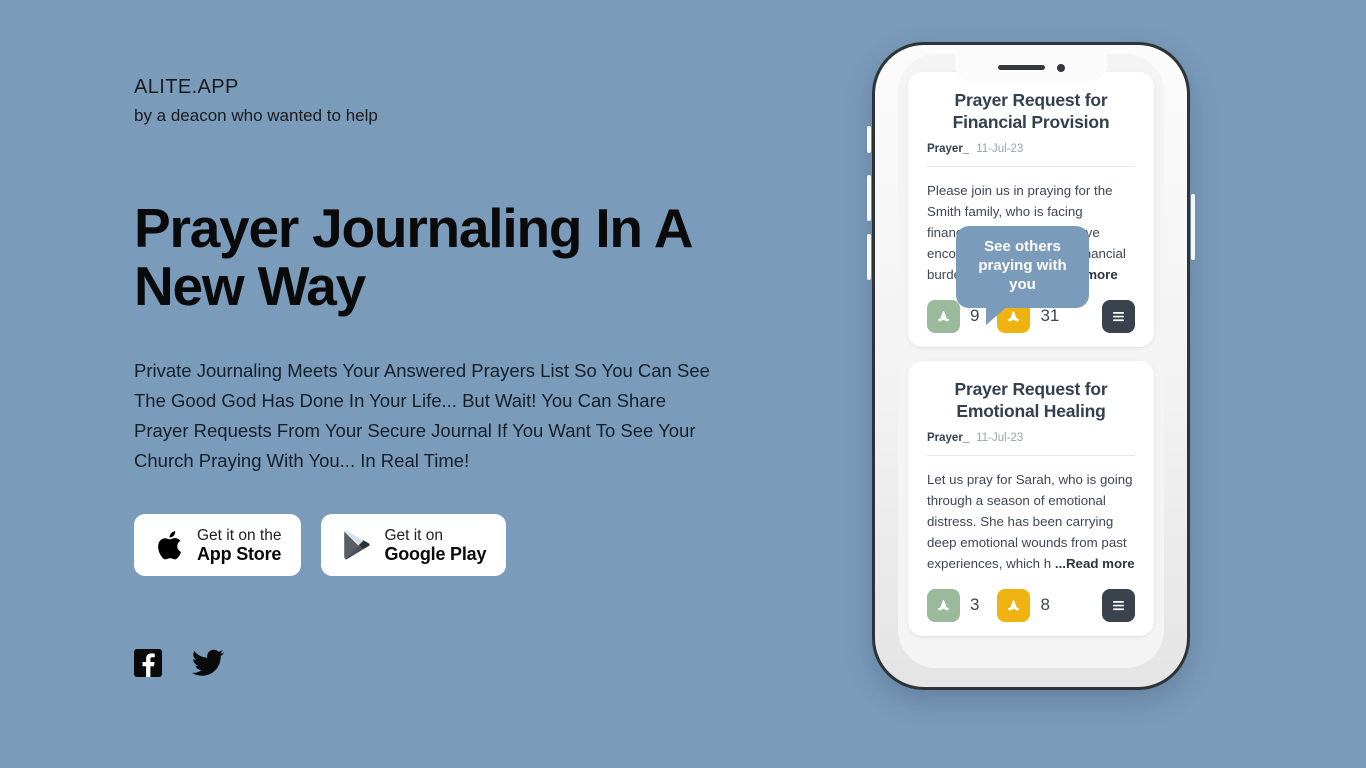  I want to click on app-store-big-label: App Store, so click(239, 554).